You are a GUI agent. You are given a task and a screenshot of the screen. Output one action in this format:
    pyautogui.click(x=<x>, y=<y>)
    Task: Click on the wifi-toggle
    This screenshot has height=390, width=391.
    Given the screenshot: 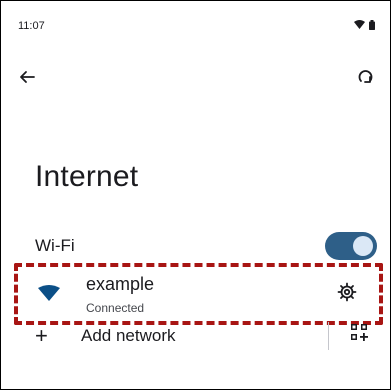 What is the action you would take?
    pyautogui.click(x=351, y=246)
    